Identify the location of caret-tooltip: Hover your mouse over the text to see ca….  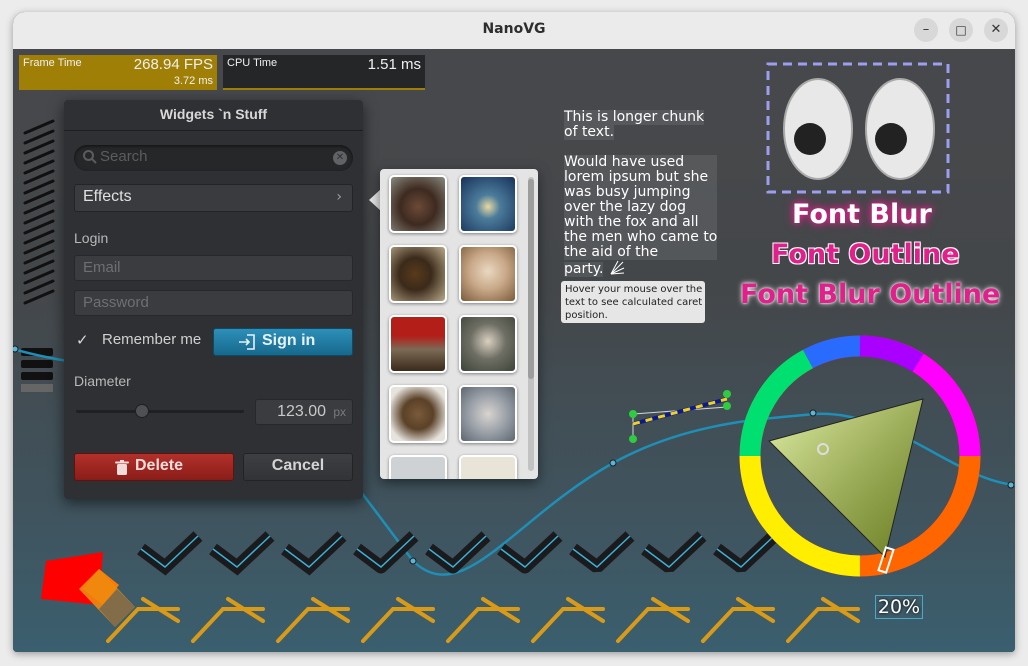
(633, 302).